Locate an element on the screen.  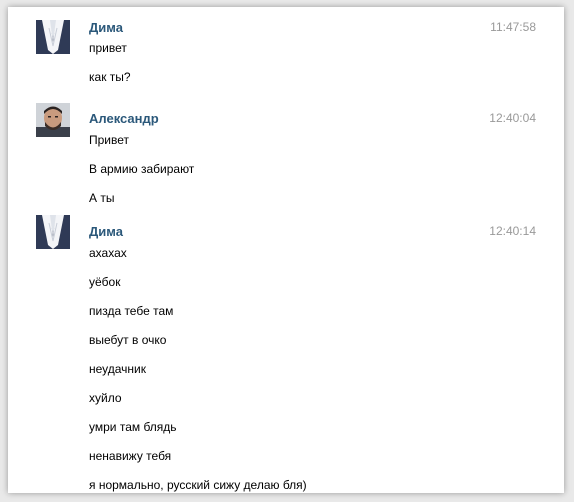
message-text: привет is located at coordinates (108, 48).